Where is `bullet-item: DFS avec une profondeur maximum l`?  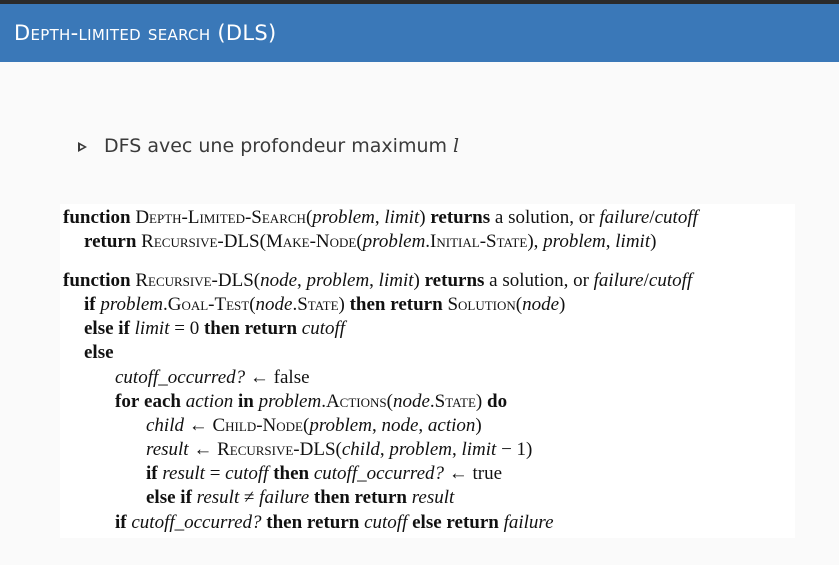
bullet-item: DFS avec une profondeur maximum l is located at coordinates (268, 146).